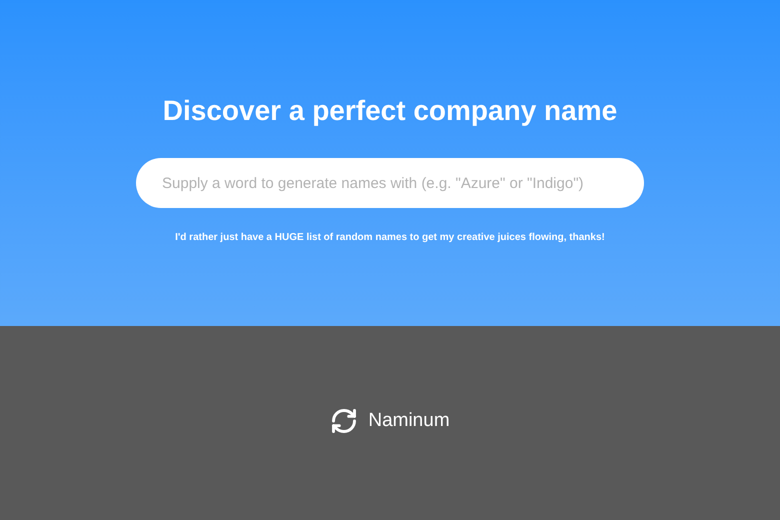  What do you see at coordinates (409, 420) in the screenshot?
I see `brand-name: Naminum` at bounding box center [409, 420].